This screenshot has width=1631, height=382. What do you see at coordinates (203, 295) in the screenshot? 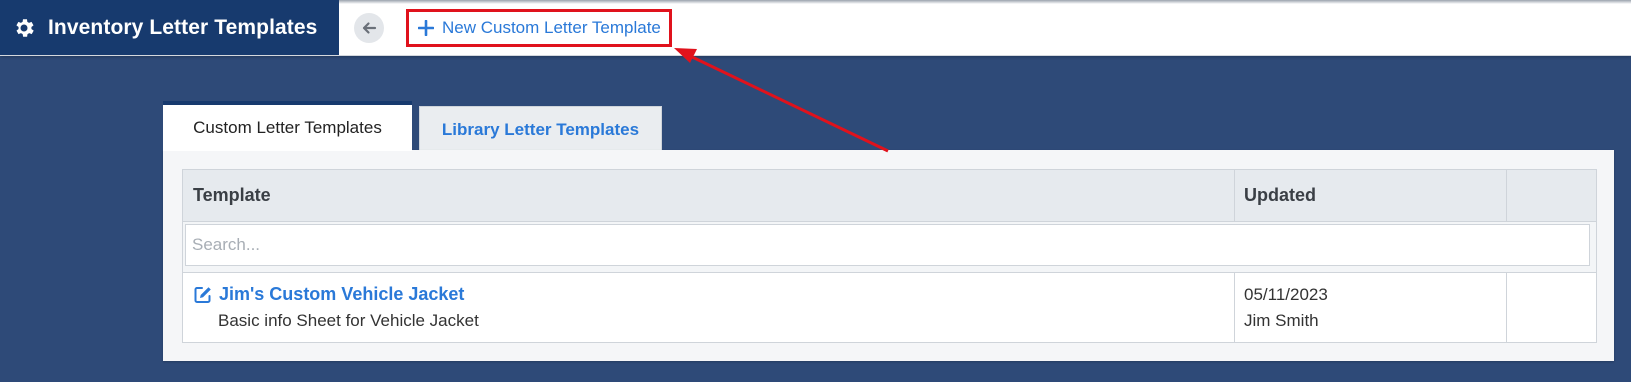
I see `edit-icon` at bounding box center [203, 295].